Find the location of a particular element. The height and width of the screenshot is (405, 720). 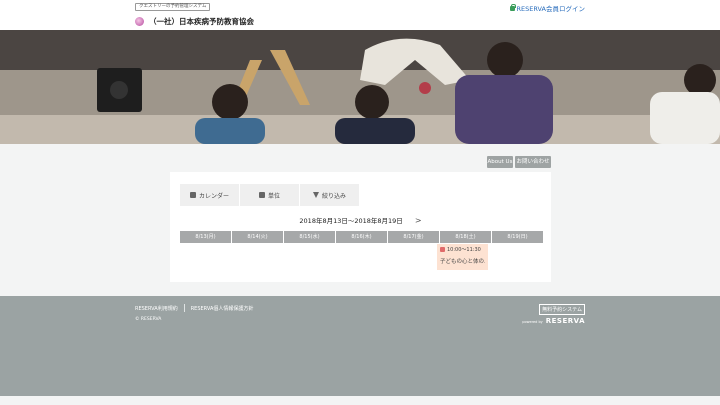

view-tabs: カレンダー 単位 絞り込み is located at coordinates (270, 195).